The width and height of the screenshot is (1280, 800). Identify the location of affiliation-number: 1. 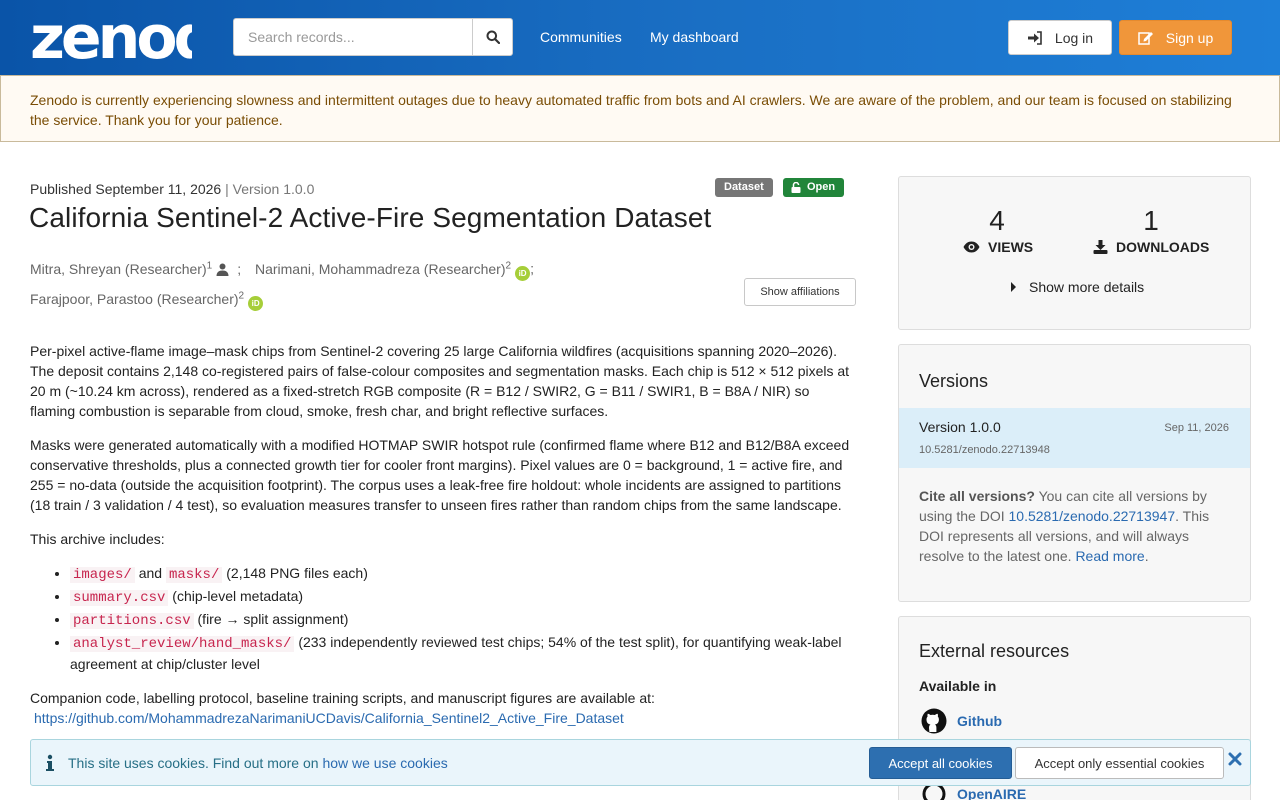
(209, 265).